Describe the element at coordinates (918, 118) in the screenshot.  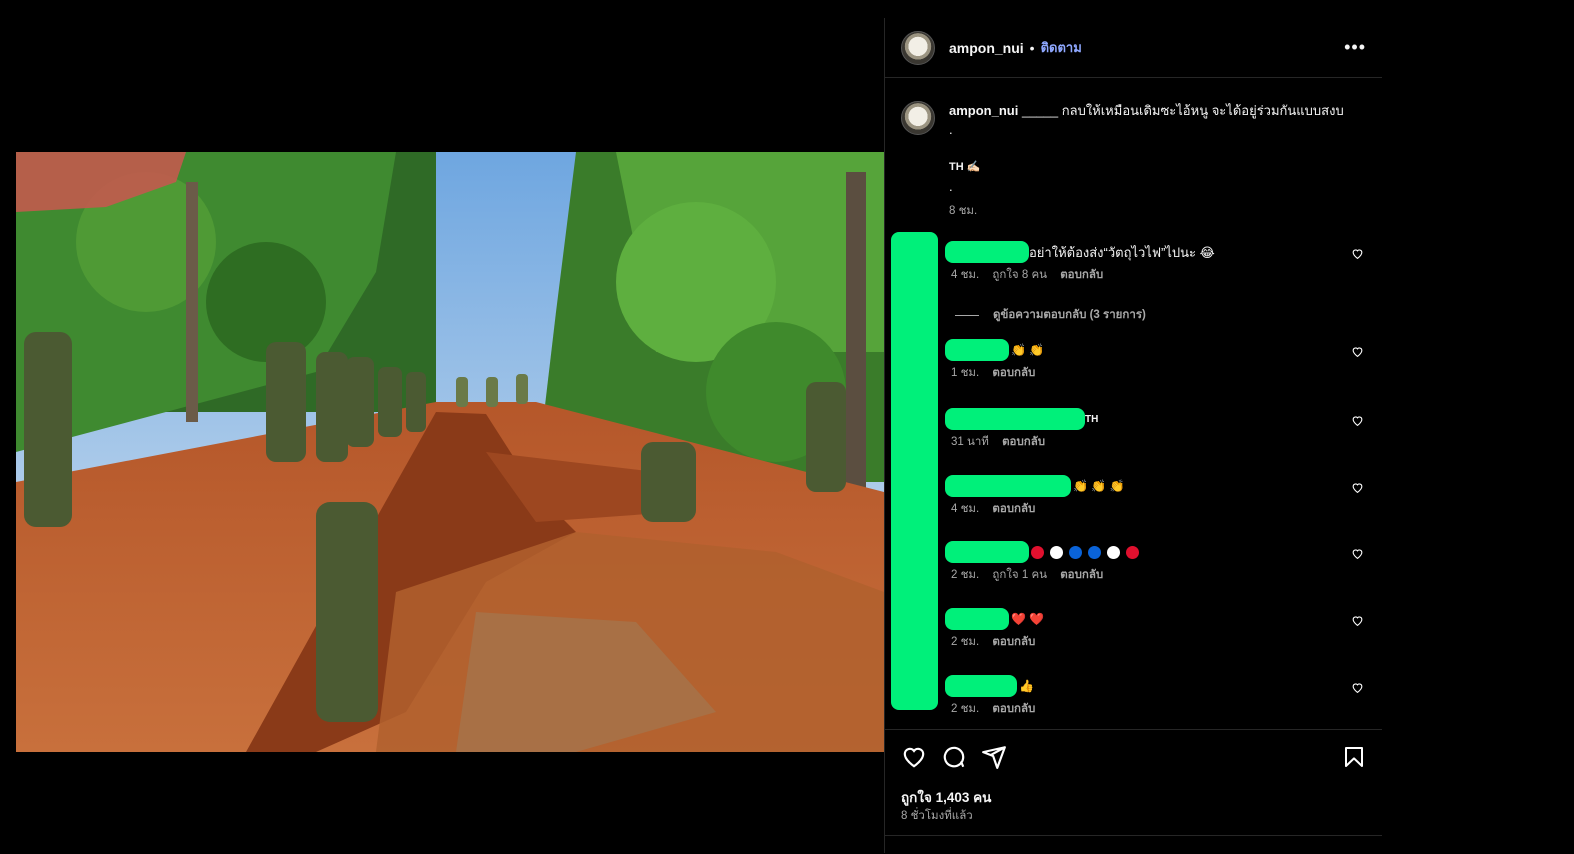
I see `caption-avatar` at that location.